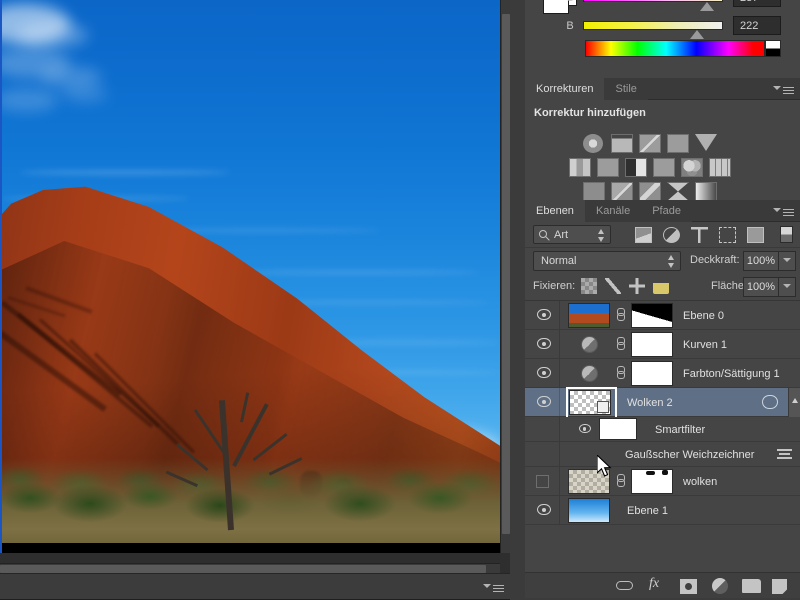  I want to click on adjustment-layers-icon, so click(671, 235).